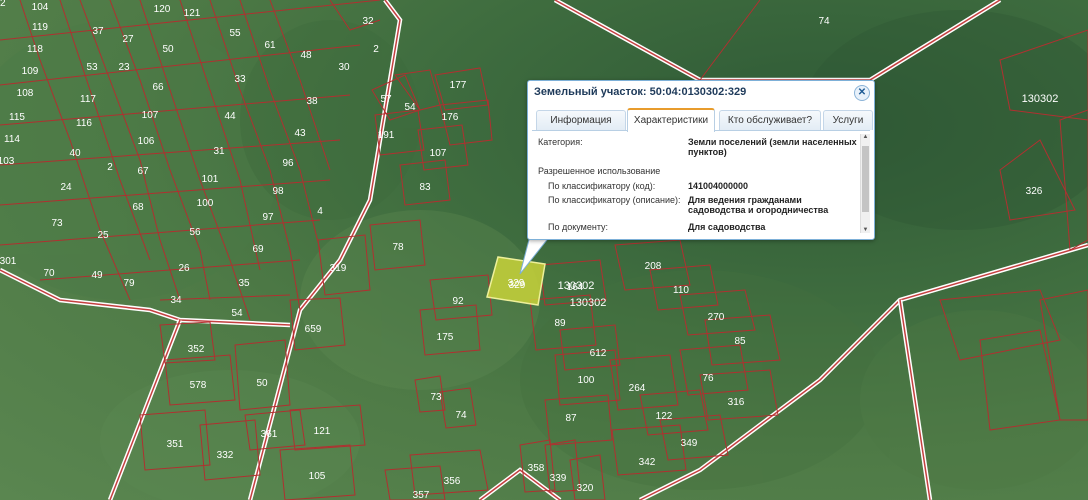  What do you see at coordinates (865, 230) in the screenshot?
I see `scroll-down-icon: ▼` at bounding box center [865, 230].